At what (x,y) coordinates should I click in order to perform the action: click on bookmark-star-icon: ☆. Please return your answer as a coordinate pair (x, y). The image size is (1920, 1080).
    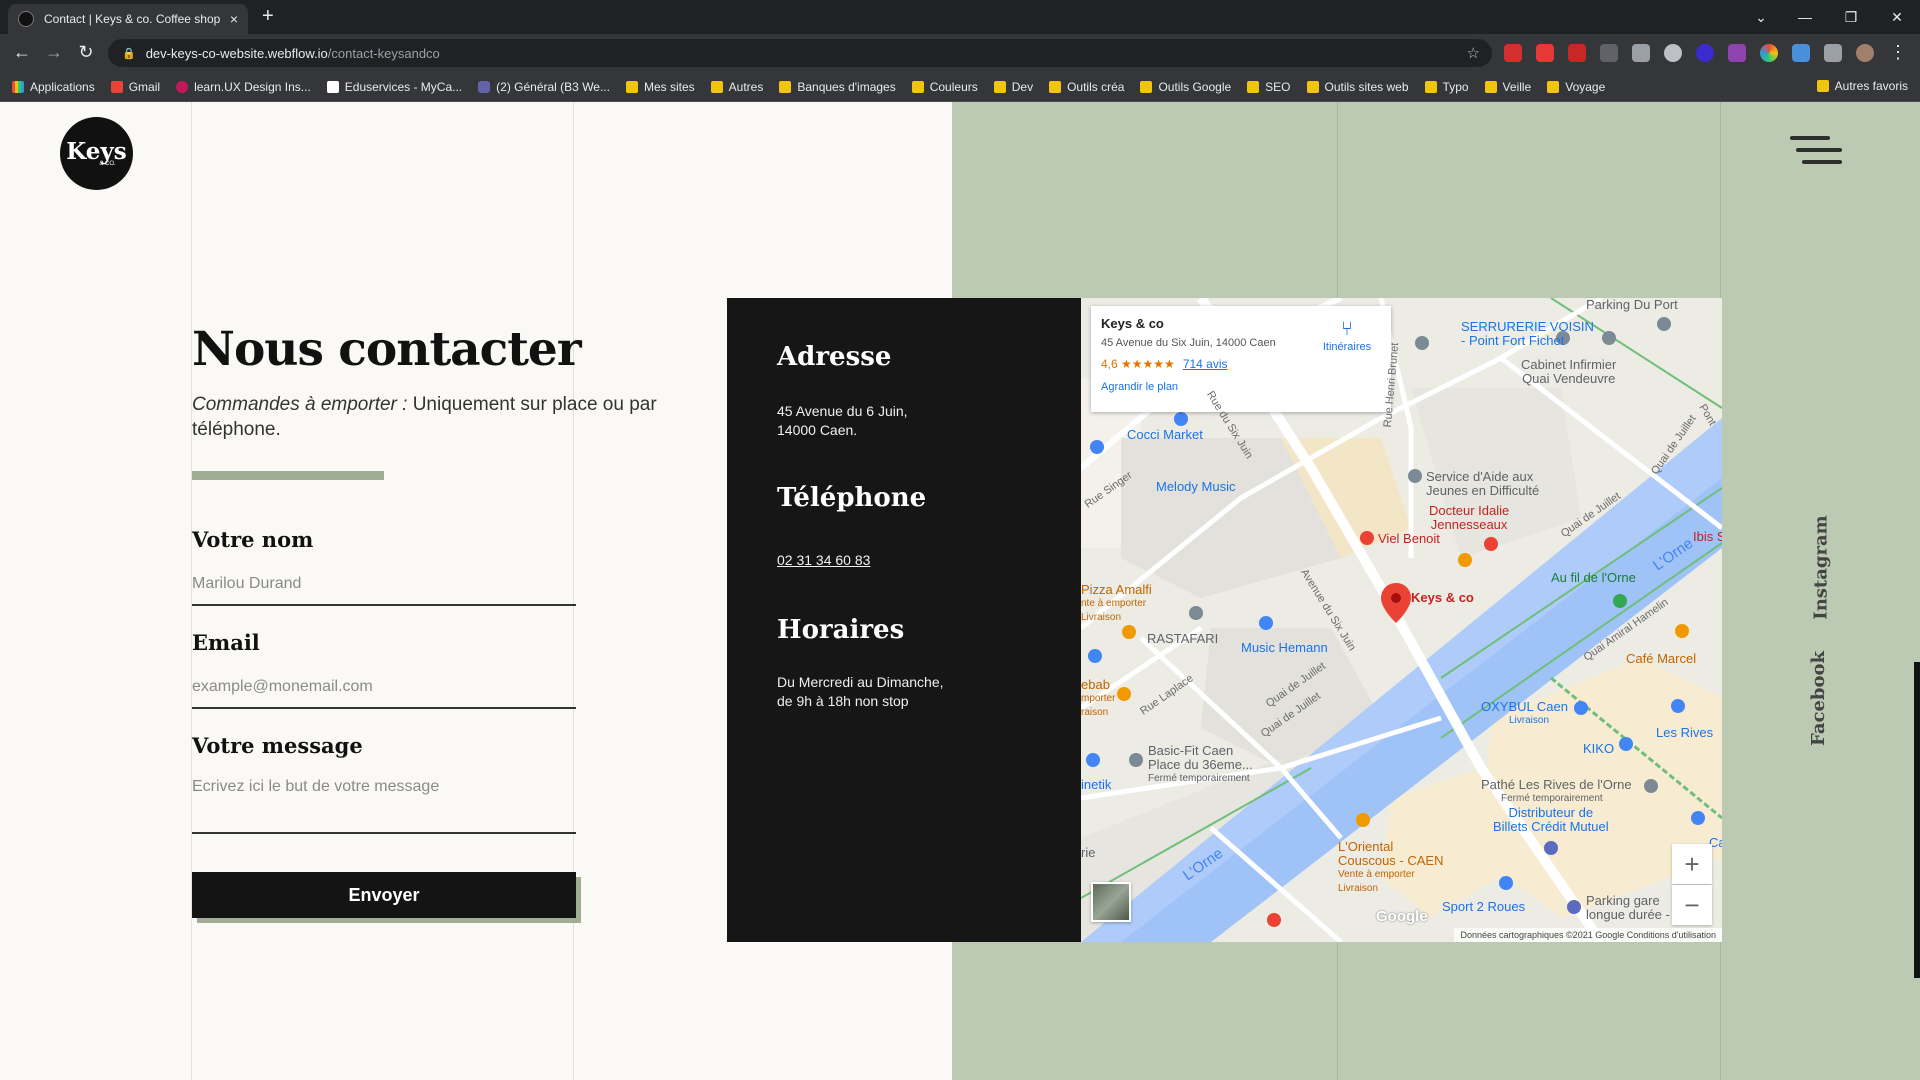
    Looking at the image, I should click on (1473, 53).